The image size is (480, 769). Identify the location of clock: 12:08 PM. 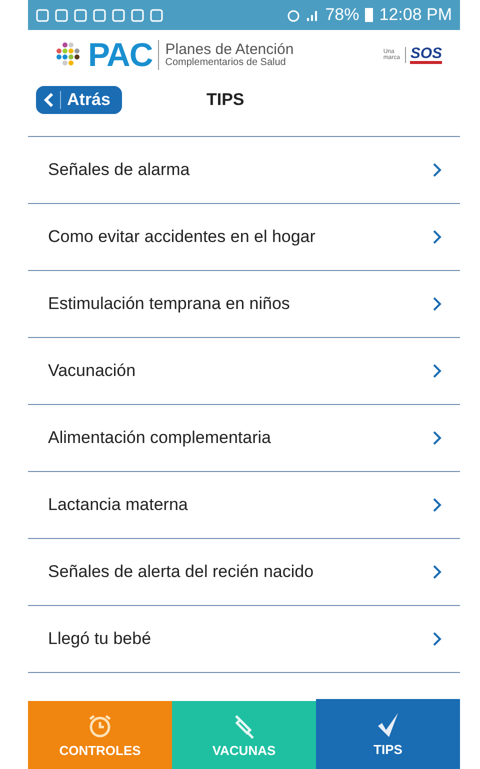
(415, 15).